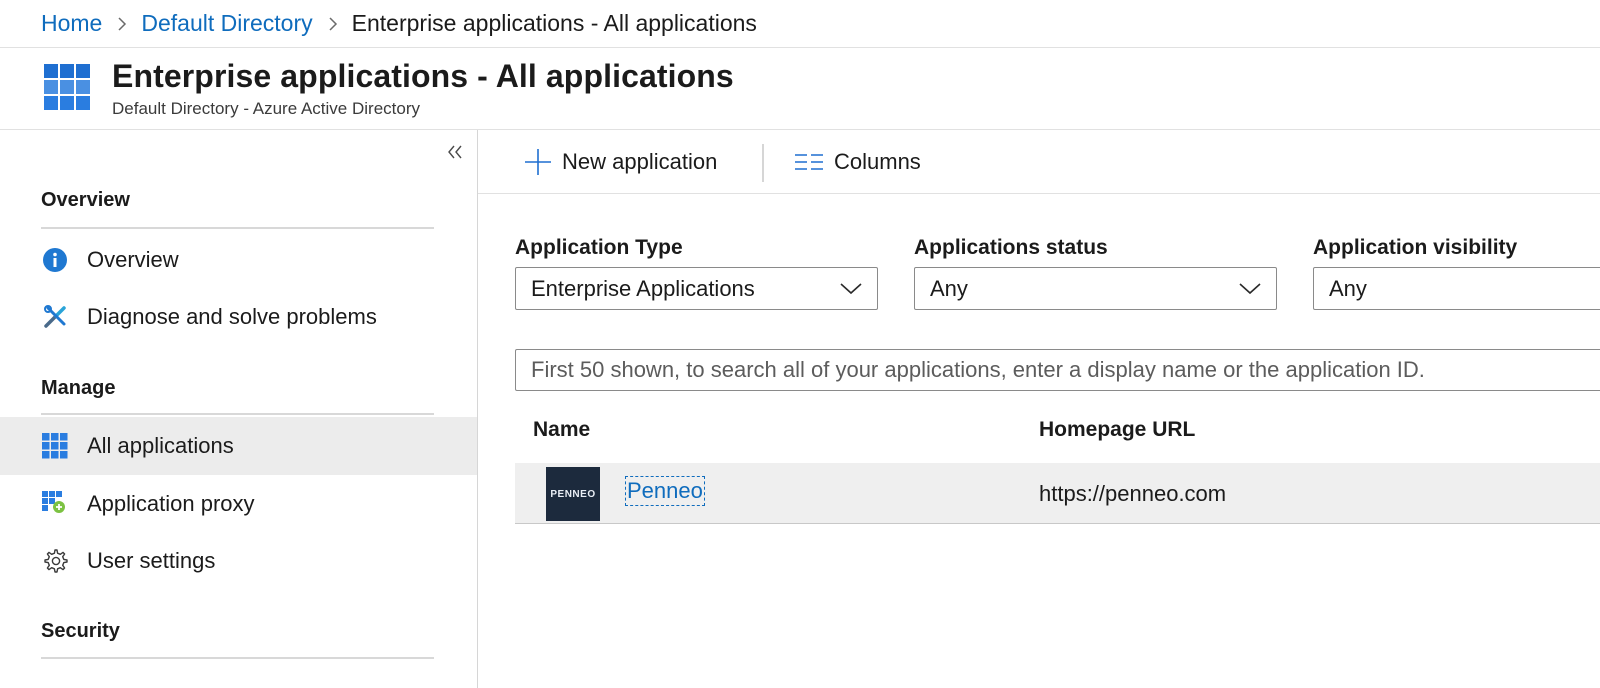 The height and width of the screenshot is (688, 1600). What do you see at coordinates (232, 316) in the screenshot?
I see `sidebar-item-label: Diagnose and solve problems` at bounding box center [232, 316].